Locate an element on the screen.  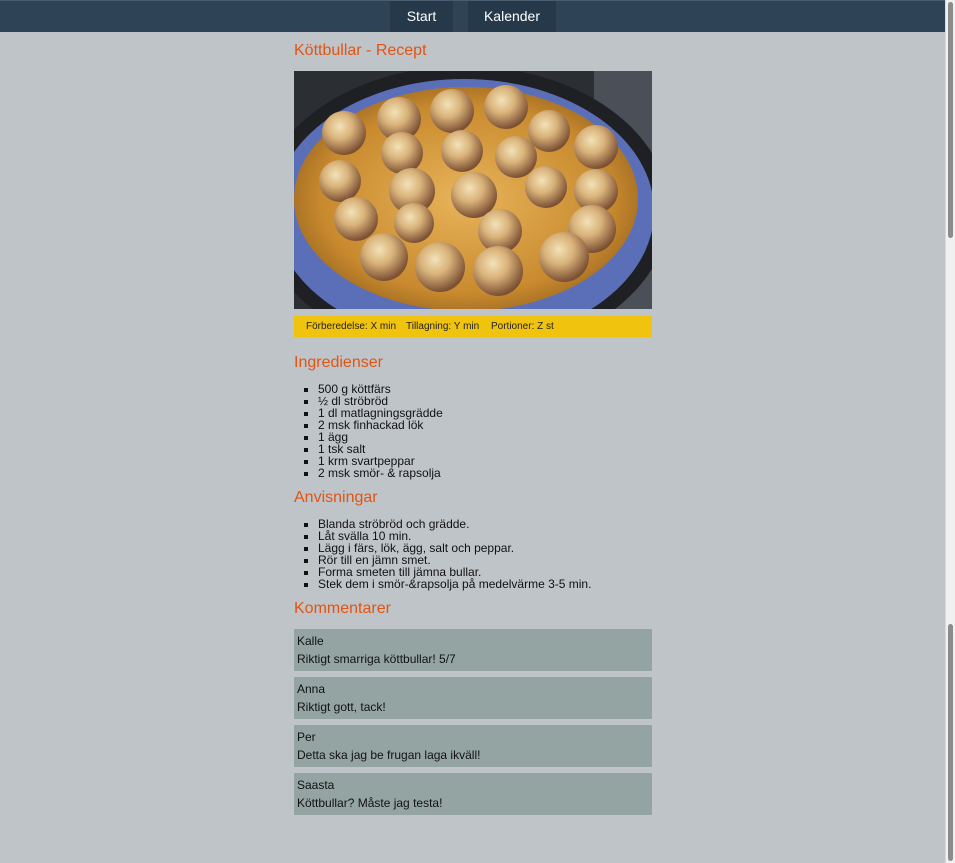
comment-author: Per is located at coordinates (306, 737).